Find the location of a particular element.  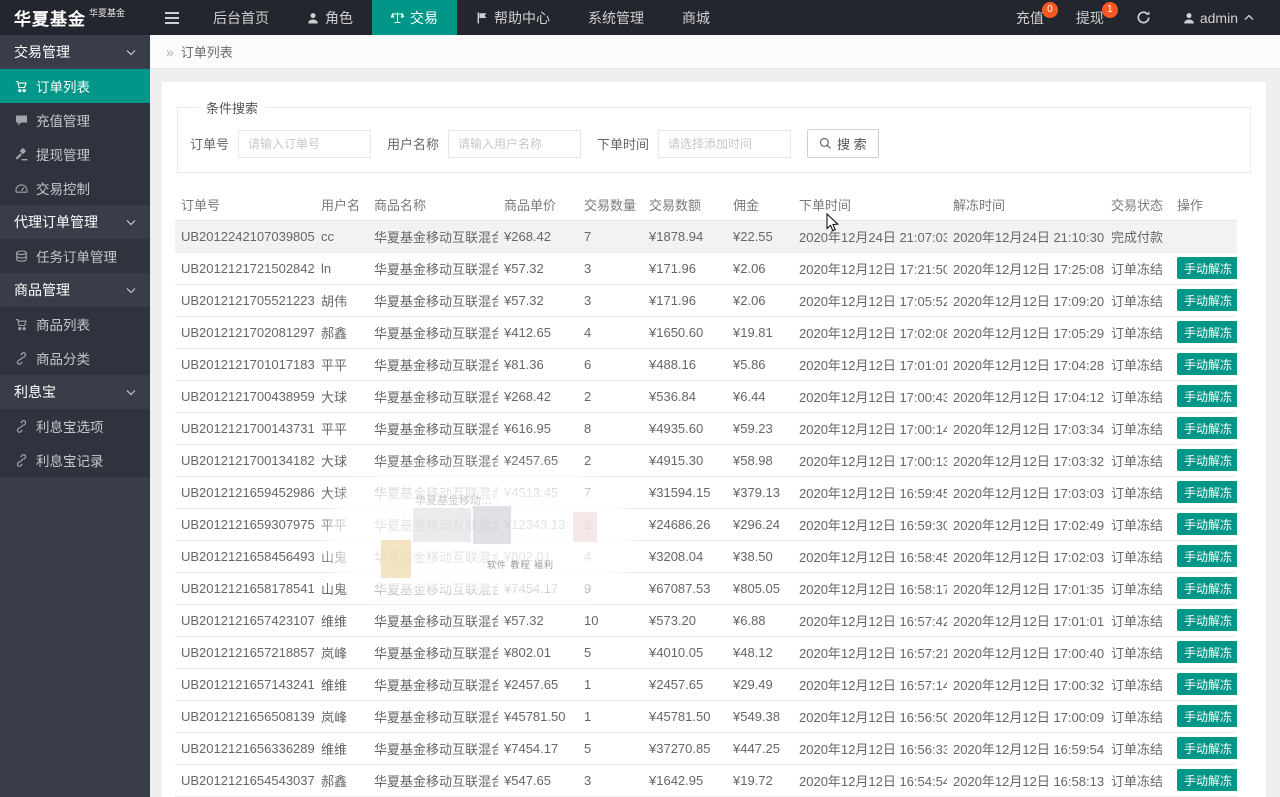

nav-item-system: 系统管理 is located at coordinates (616, 17).